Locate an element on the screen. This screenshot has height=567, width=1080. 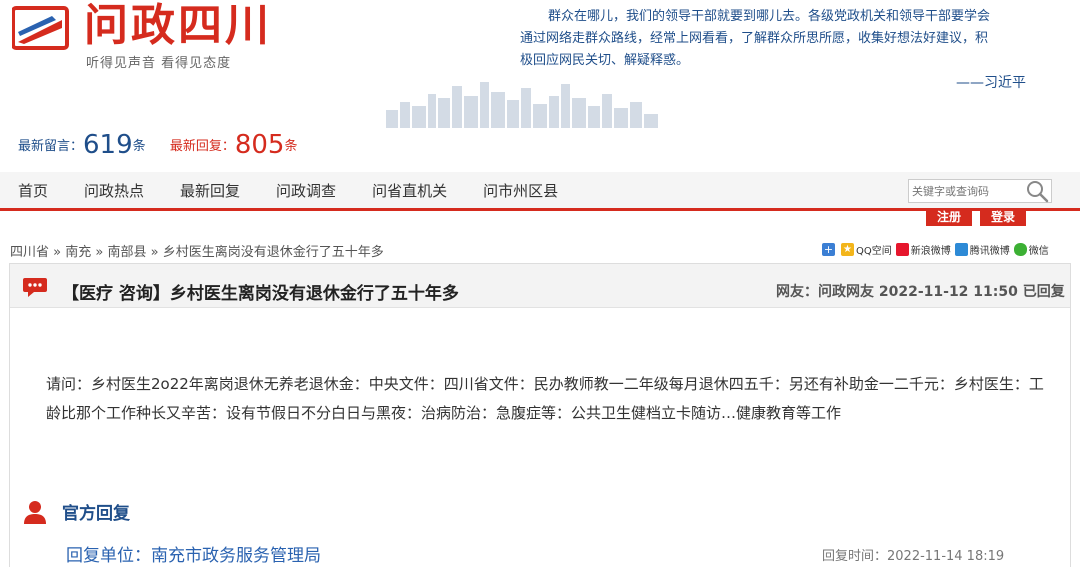
share-label: 新浪微博 is located at coordinates (930, 251).